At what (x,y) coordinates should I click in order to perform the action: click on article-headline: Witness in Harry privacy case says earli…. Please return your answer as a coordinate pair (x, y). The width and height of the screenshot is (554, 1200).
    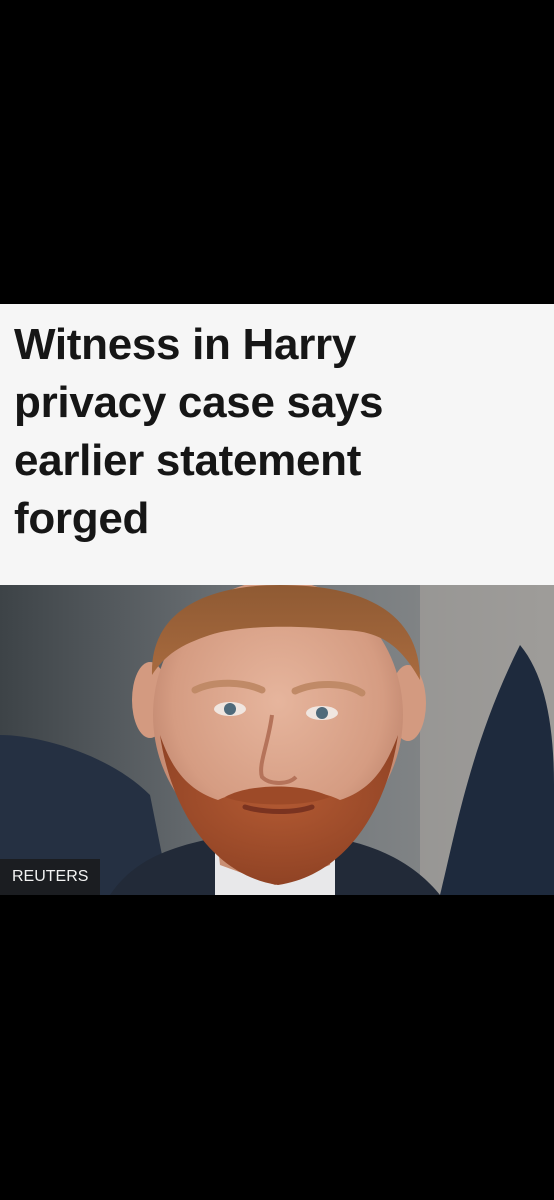
    Looking at the image, I should click on (199, 431).